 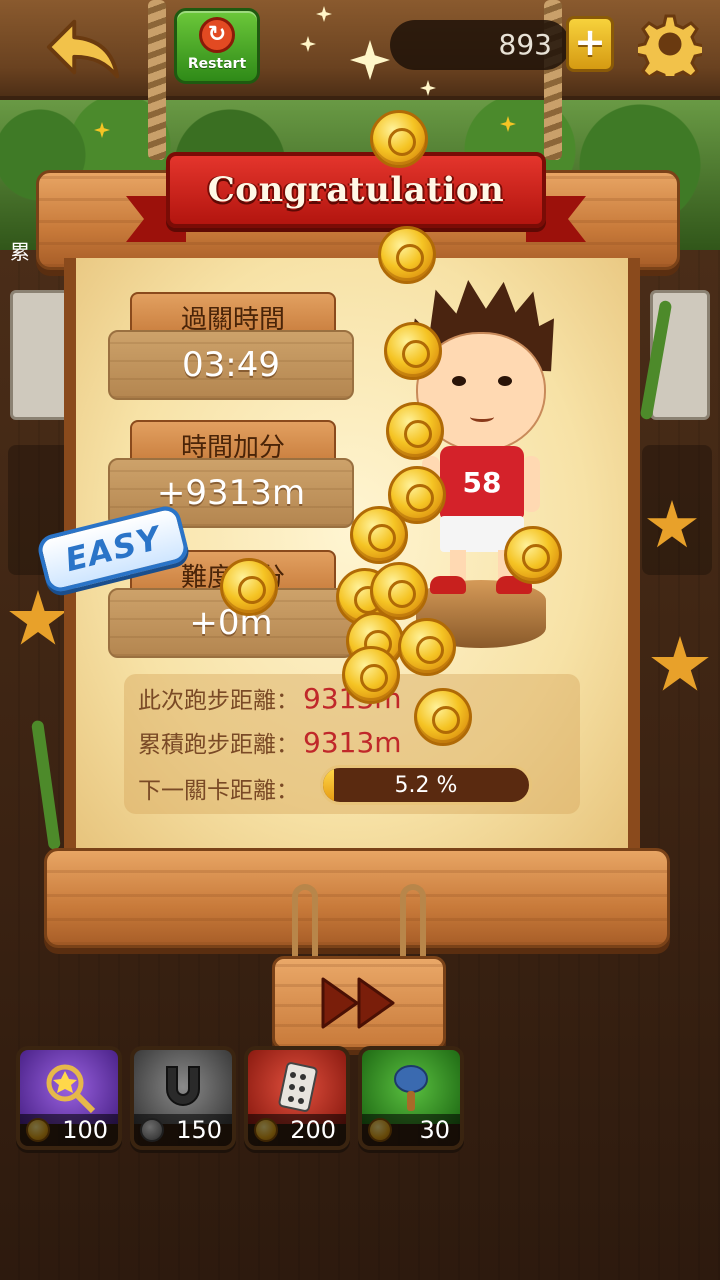 What do you see at coordinates (217, 64) in the screenshot?
I see `restart-label: Restart` at bounding box center [217, 64].